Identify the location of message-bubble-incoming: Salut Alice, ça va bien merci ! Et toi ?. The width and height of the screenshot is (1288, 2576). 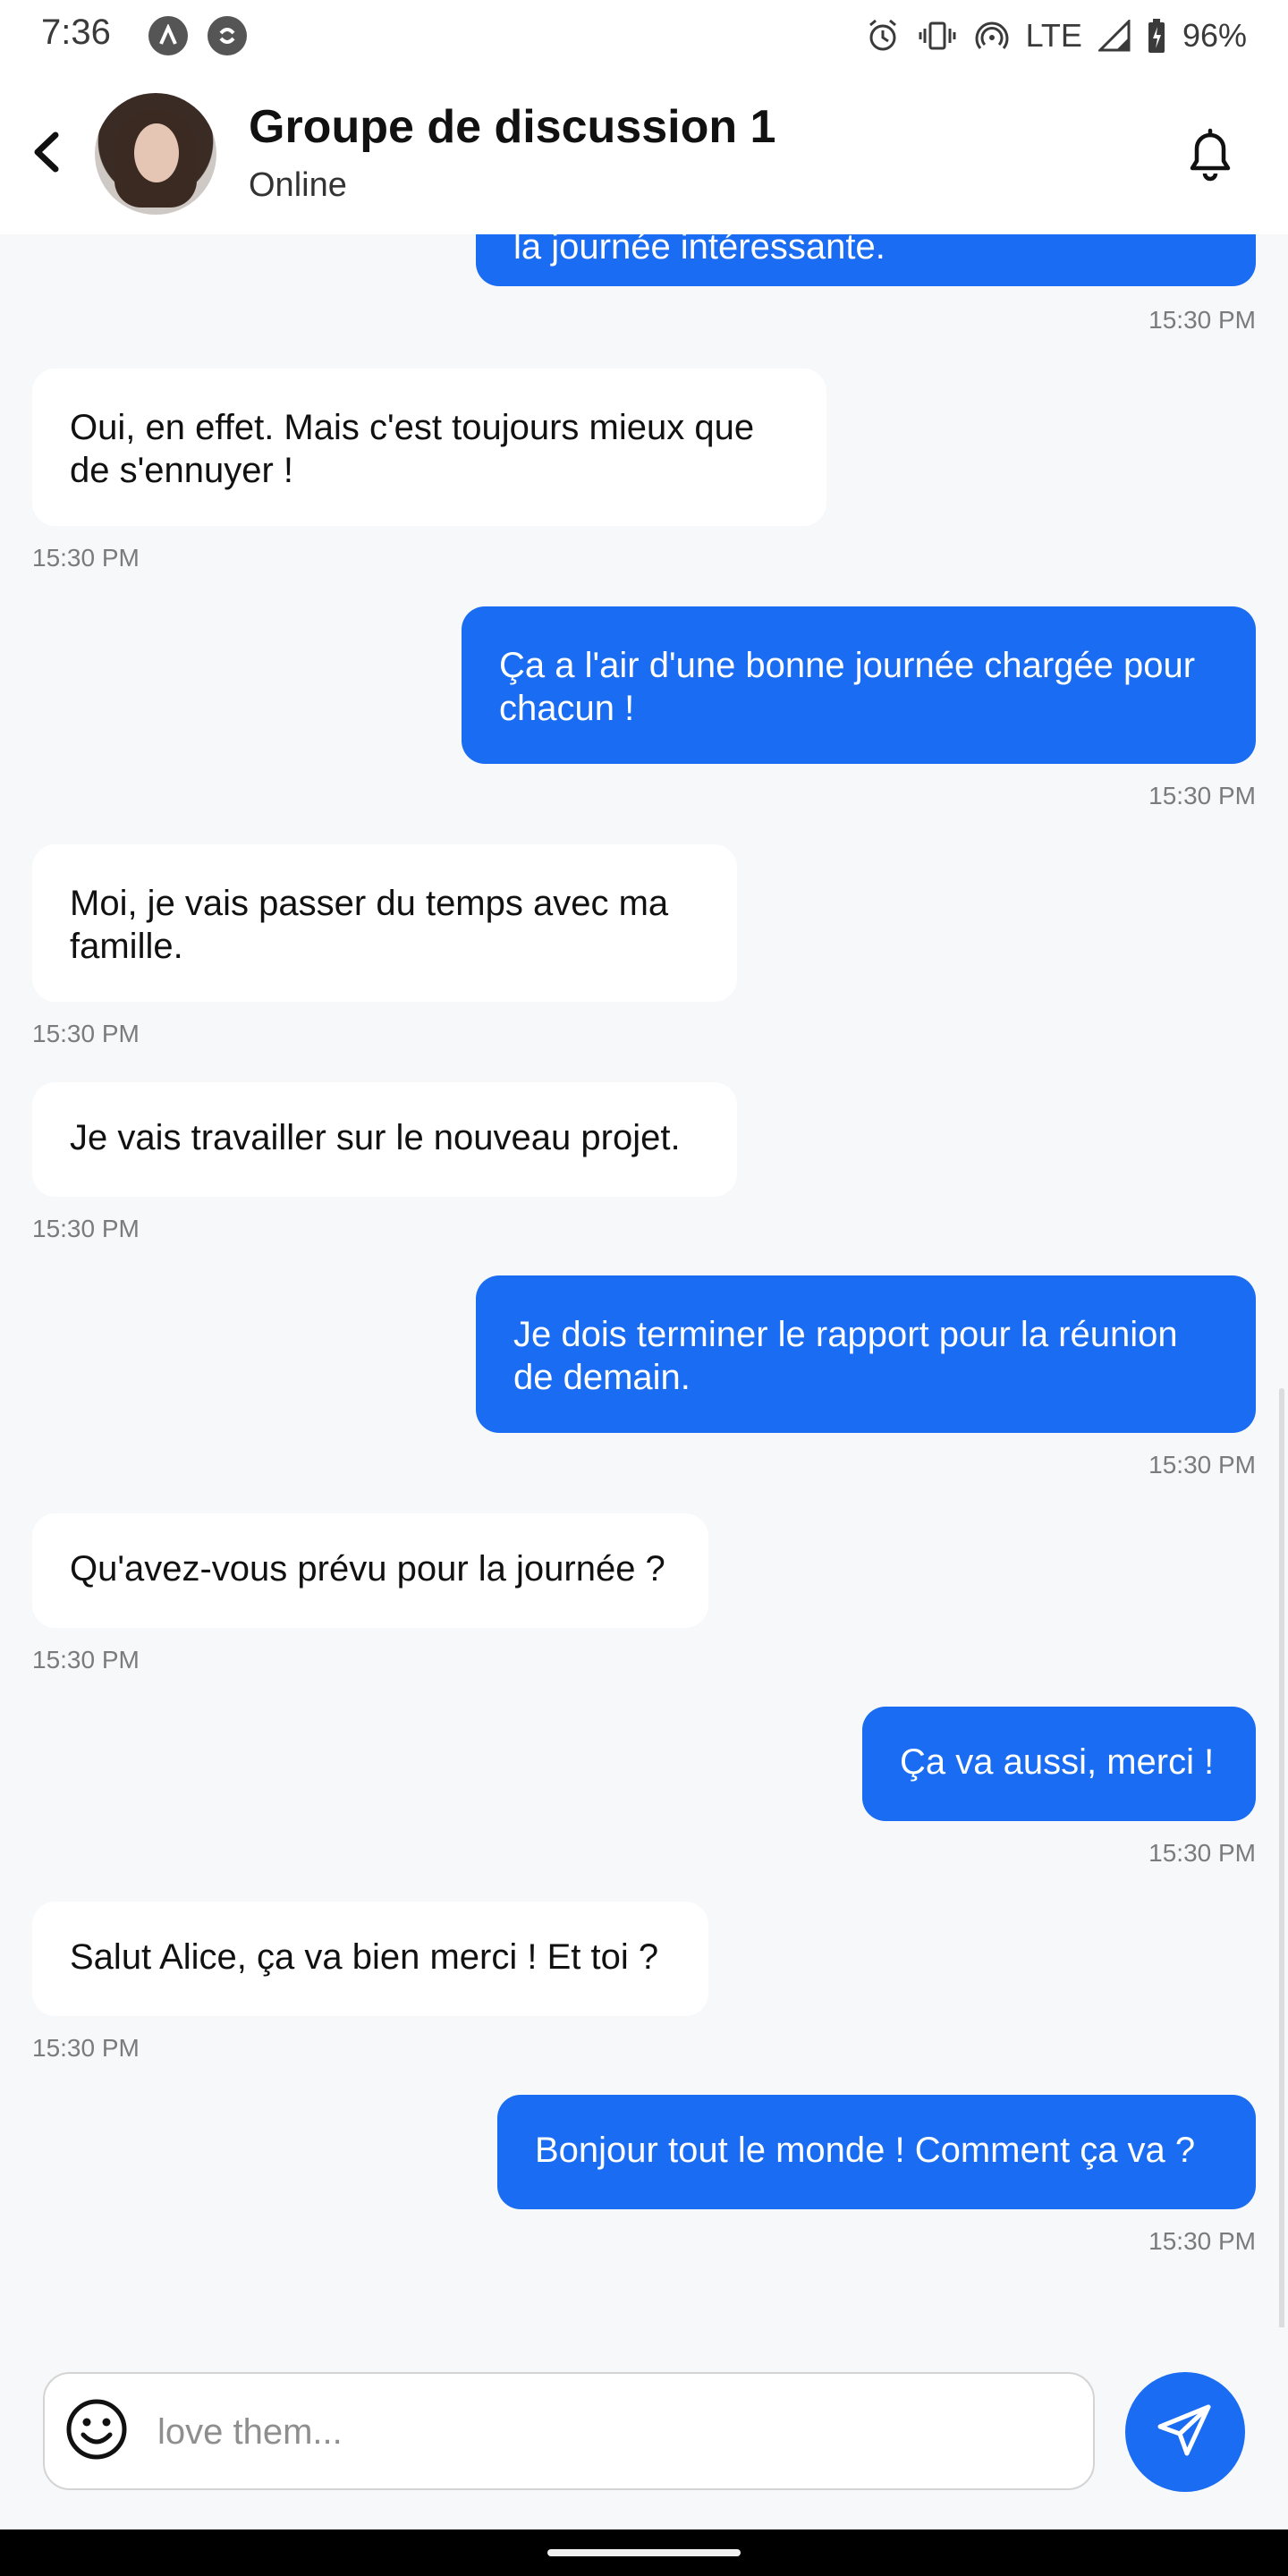
(370, 1959).